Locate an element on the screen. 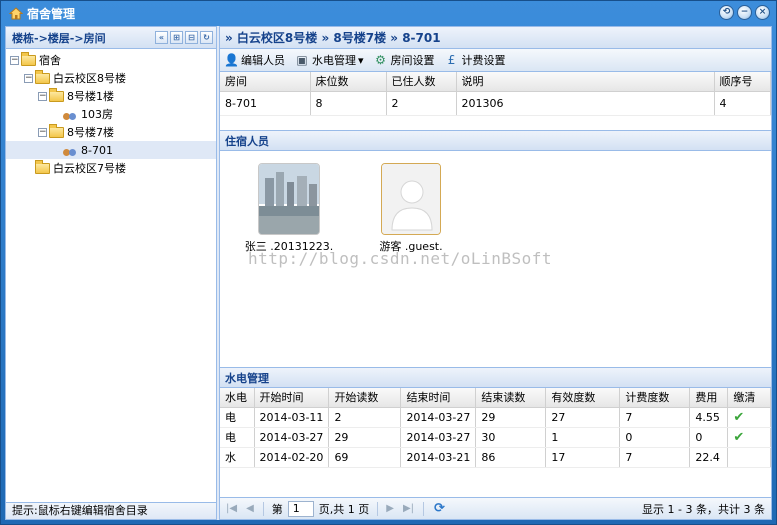 The image size is (777, 525). default-avatar-icon is located at coordinates (411, 199).